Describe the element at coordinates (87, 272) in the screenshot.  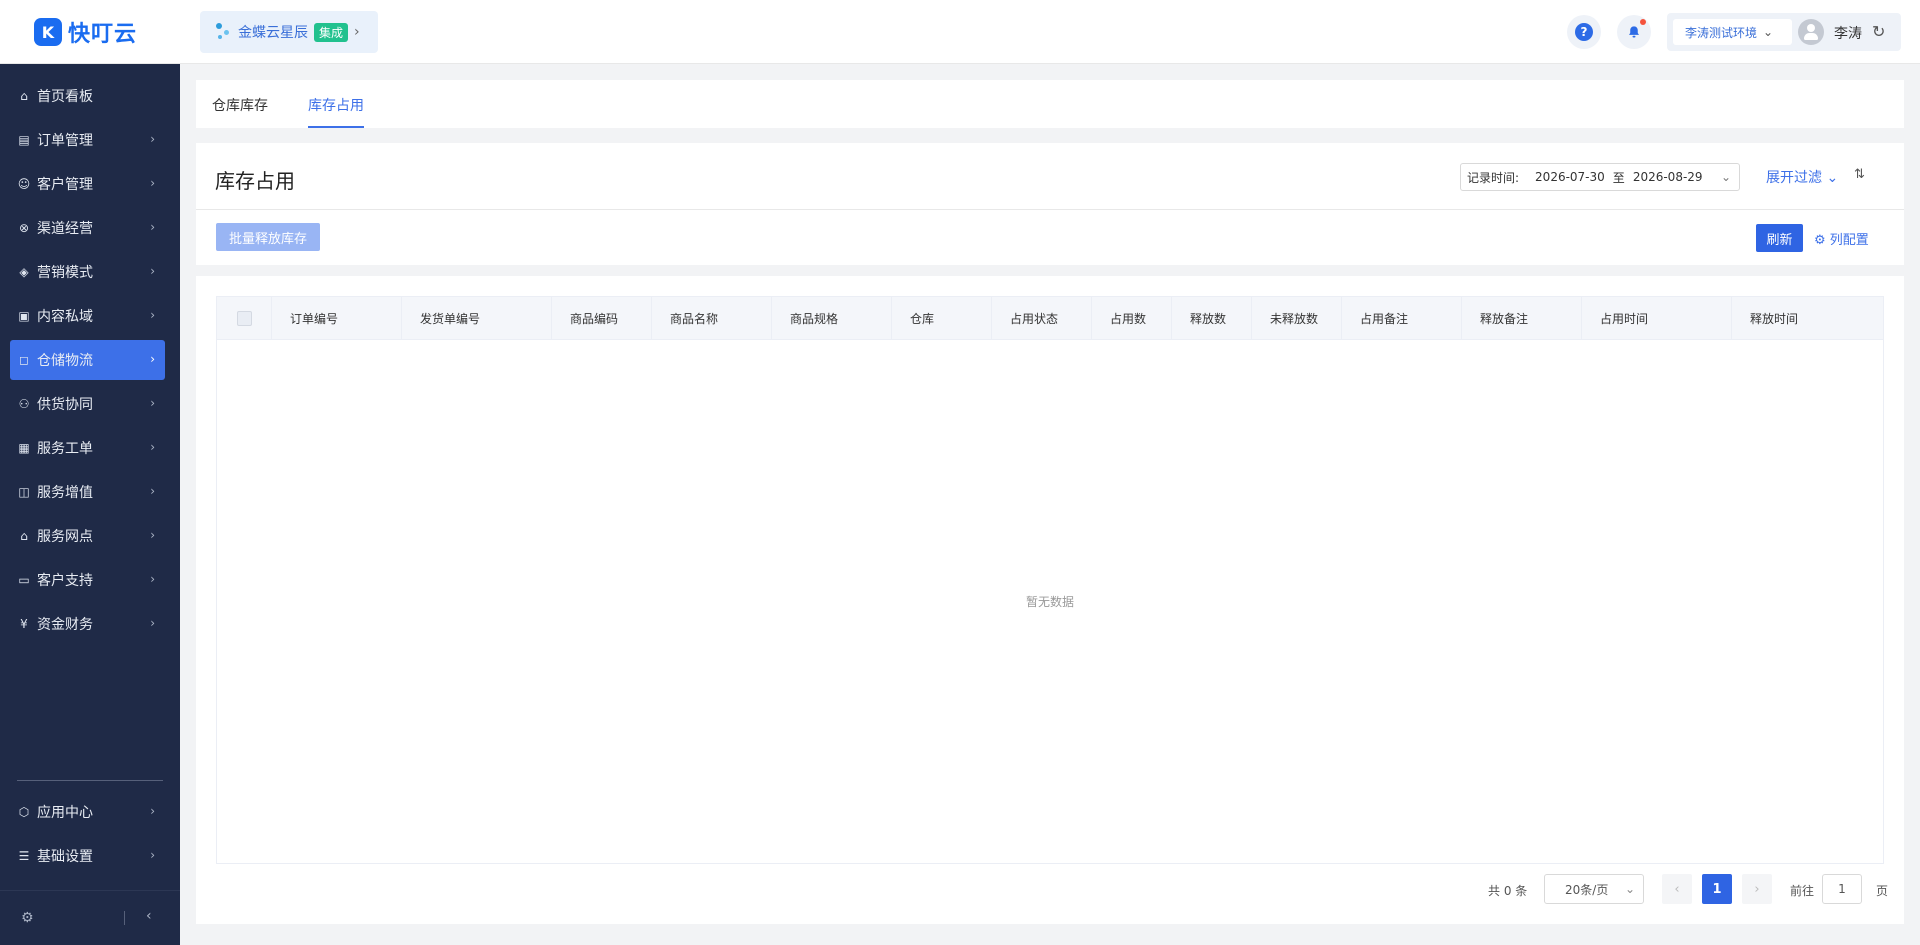
I see `sidebar-item-4: ◈ 营销模式 ›` at that location.